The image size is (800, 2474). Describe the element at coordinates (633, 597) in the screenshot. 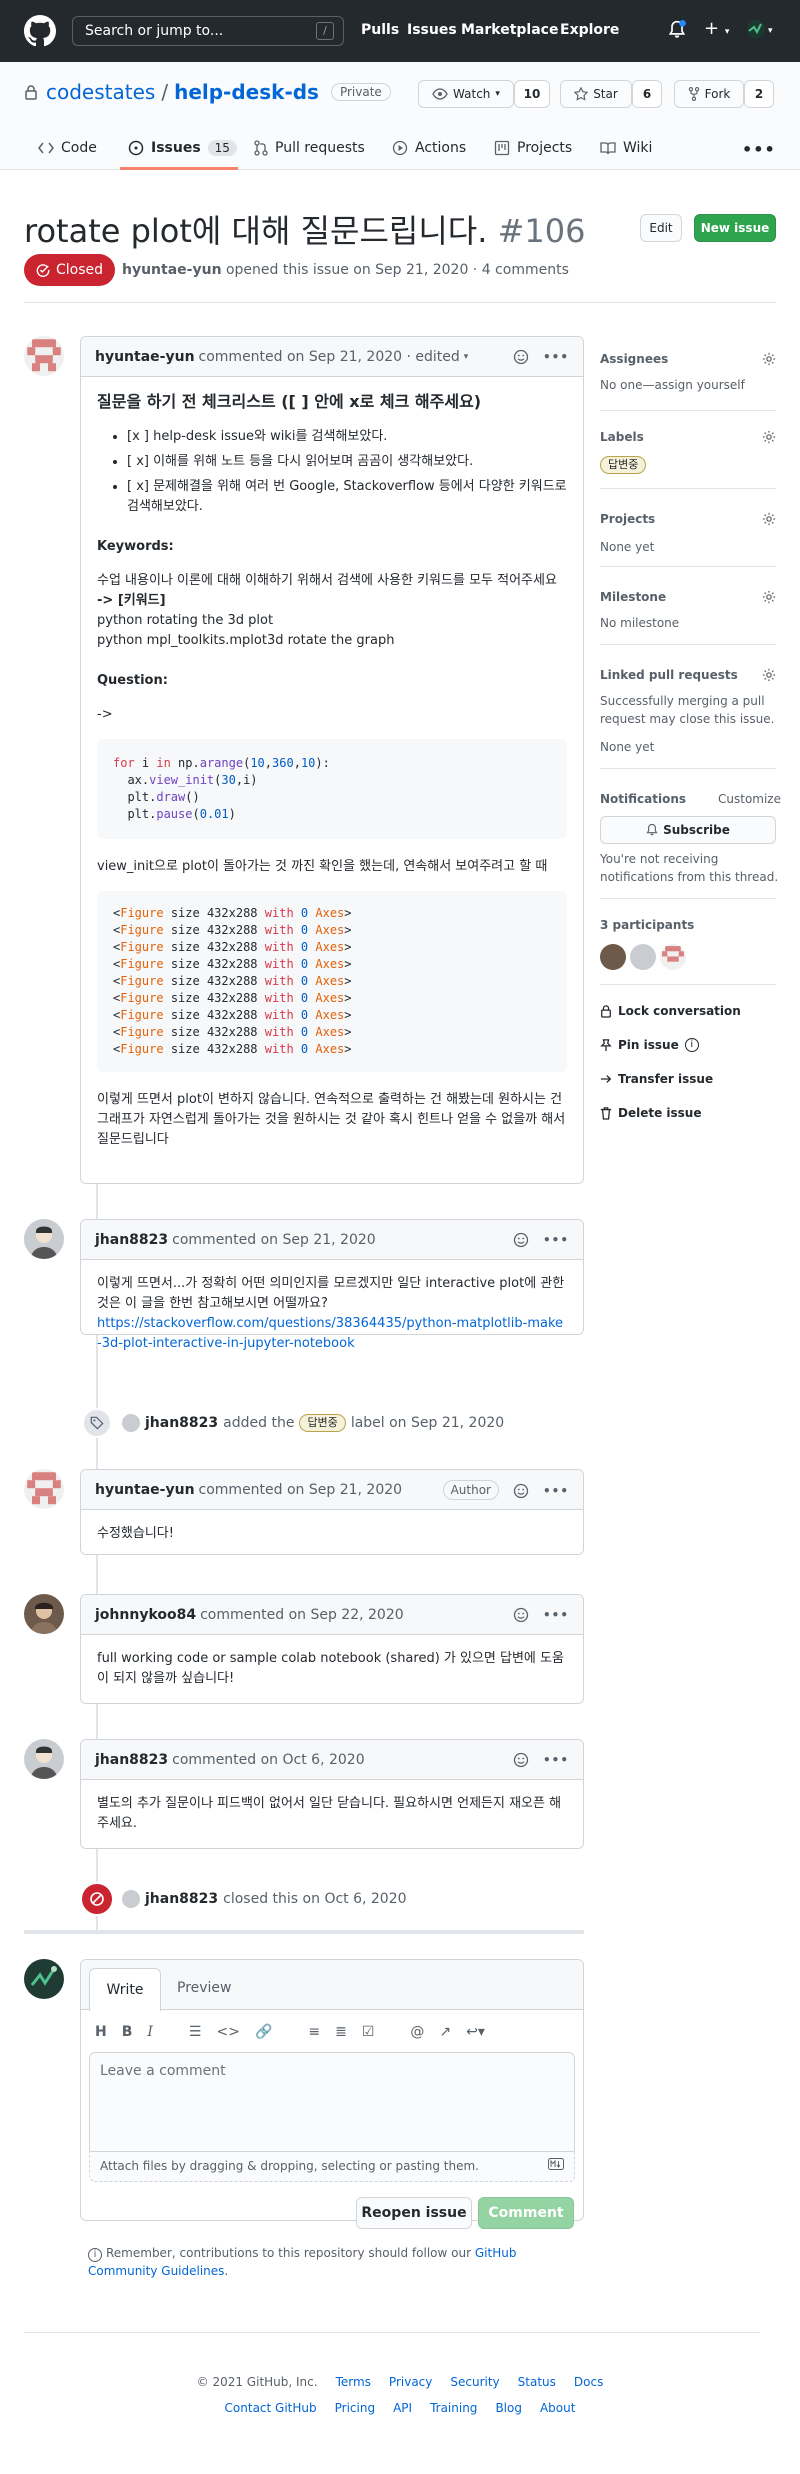

I see `sidebar-milestone-title: Milestone` at that location.